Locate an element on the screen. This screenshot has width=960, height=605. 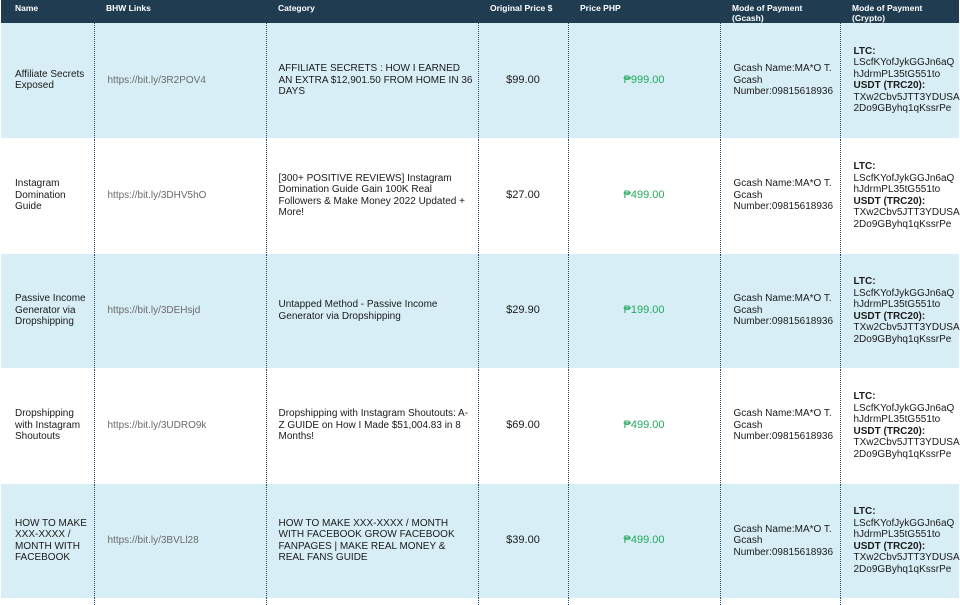
bhw-link: https://bit.ly/3R2POV4 is located at coordinates (179, 80).